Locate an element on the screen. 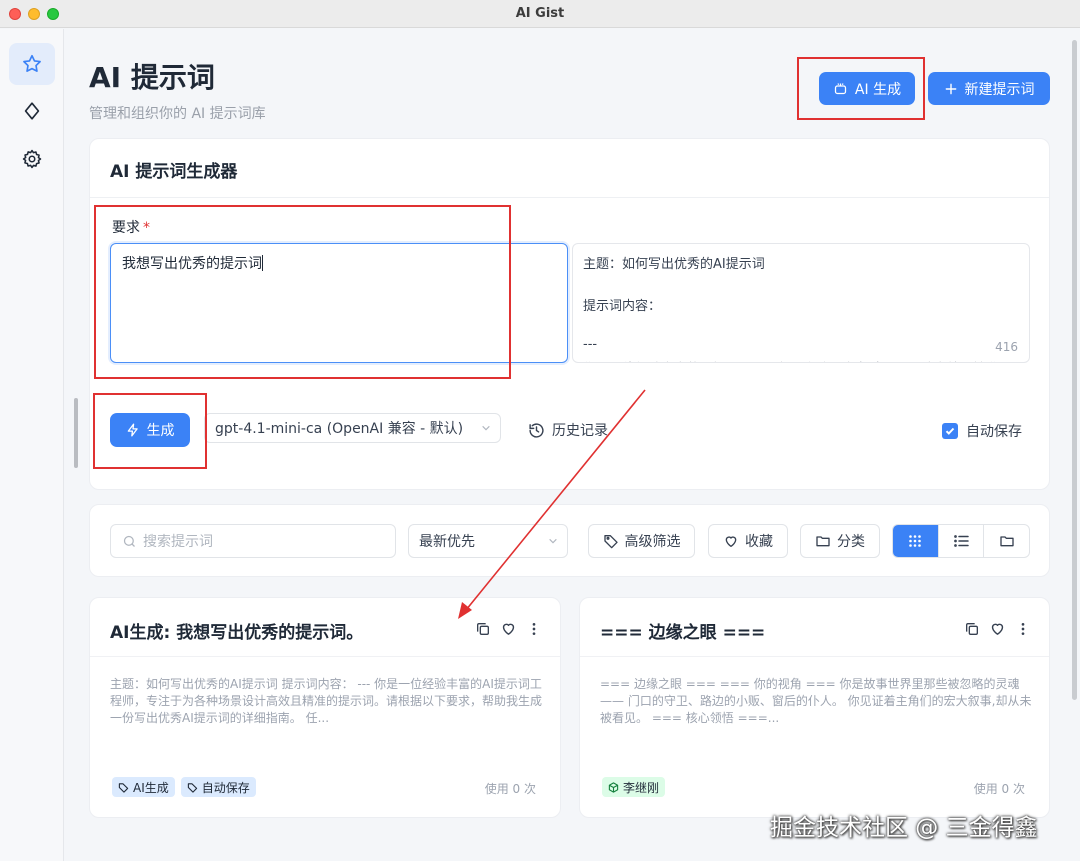  tag-badge: 自动保存 is located at coordinates (218, 787).